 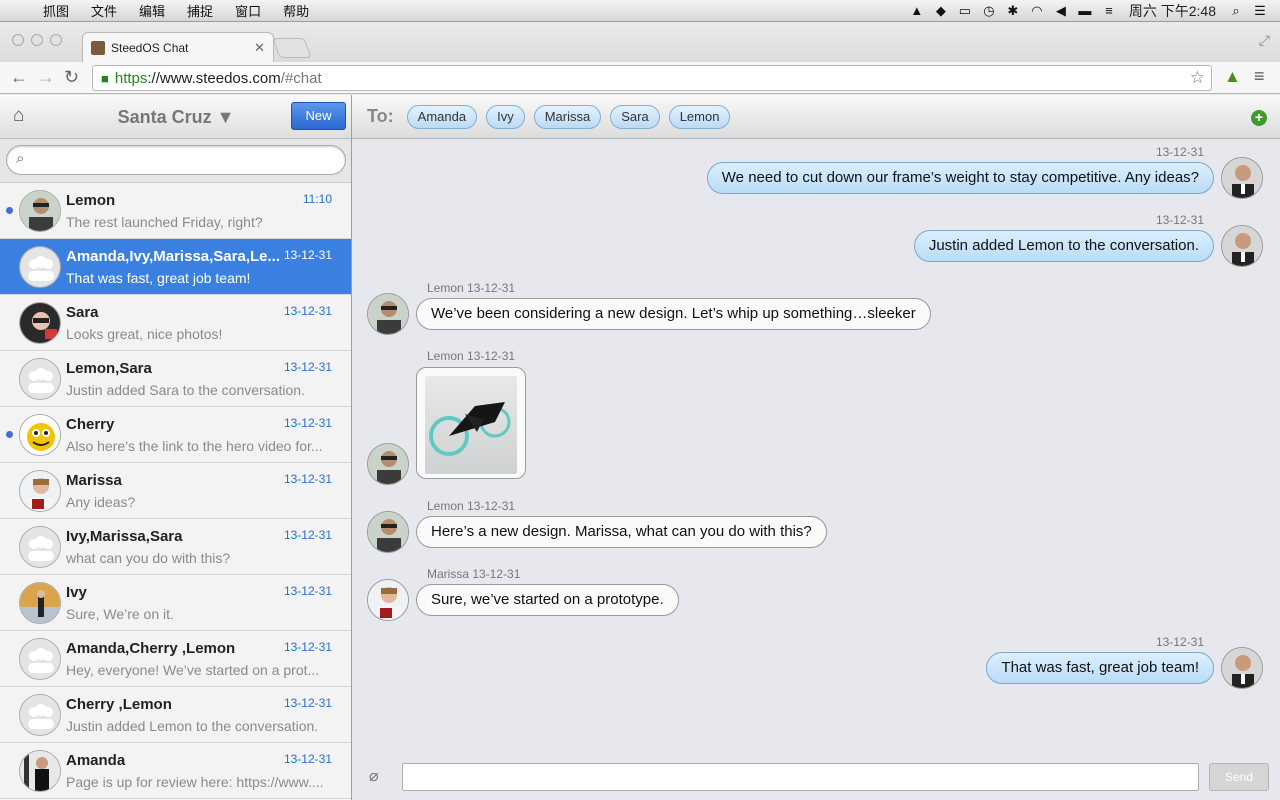 I want to click on close-tab-icon: ✕, so click(x=259, y=48).